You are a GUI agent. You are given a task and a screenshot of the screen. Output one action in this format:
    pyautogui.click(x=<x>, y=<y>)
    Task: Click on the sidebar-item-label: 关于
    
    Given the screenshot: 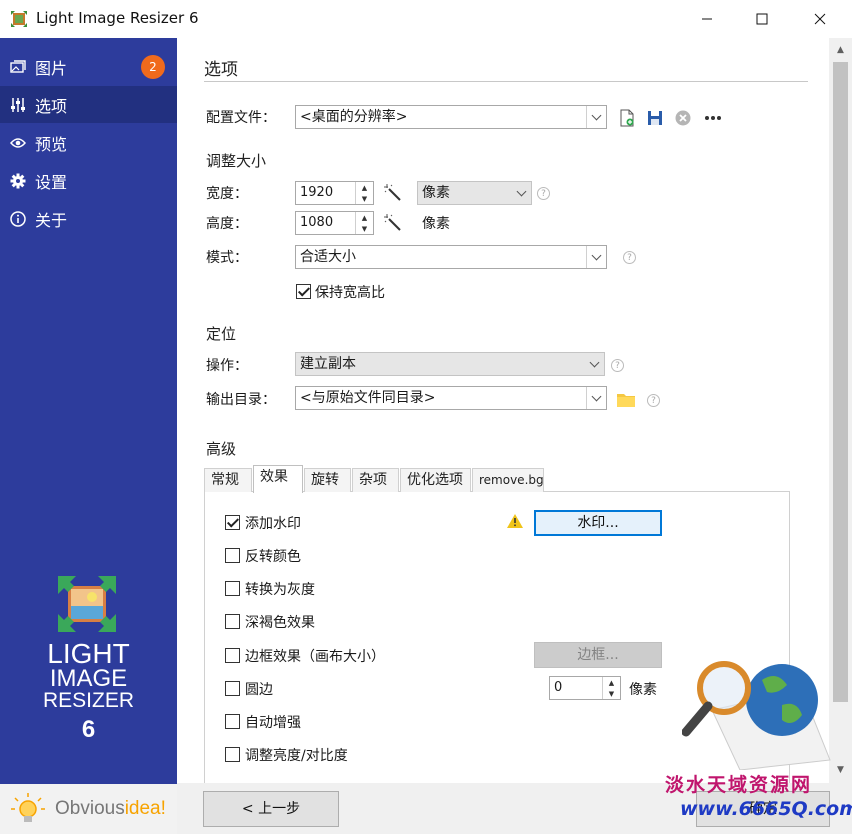 What is the action you would take?
    pyautogui.click(x=51, y=220)
    